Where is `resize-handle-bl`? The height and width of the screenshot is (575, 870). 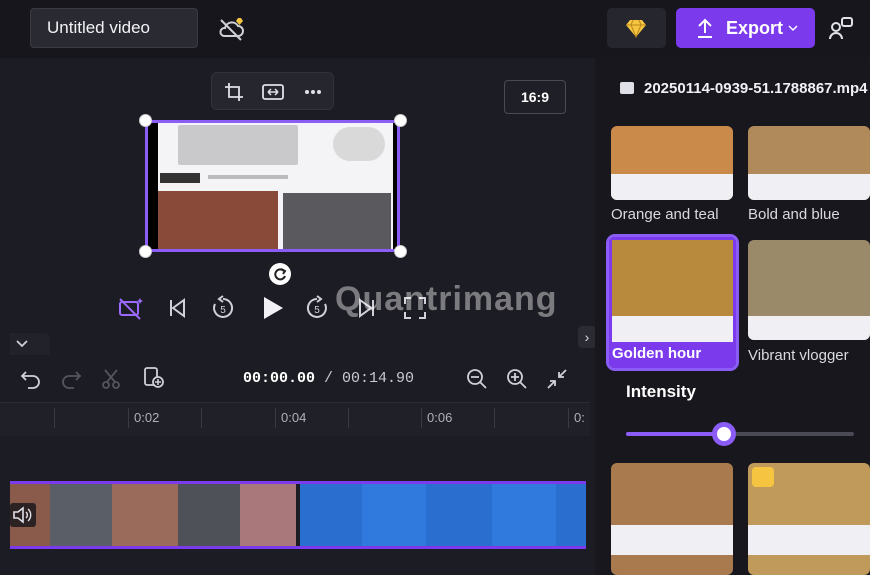
resize-handle-bl is located at coordinates (145, 251).